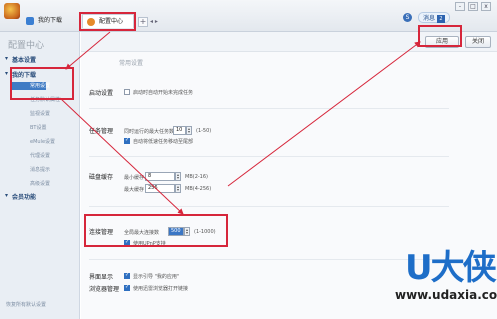 Image resolution: width=497 pixels, height=319 pixels. I want to click on watermark-url: www.udaxia.com, so click(446, 295).